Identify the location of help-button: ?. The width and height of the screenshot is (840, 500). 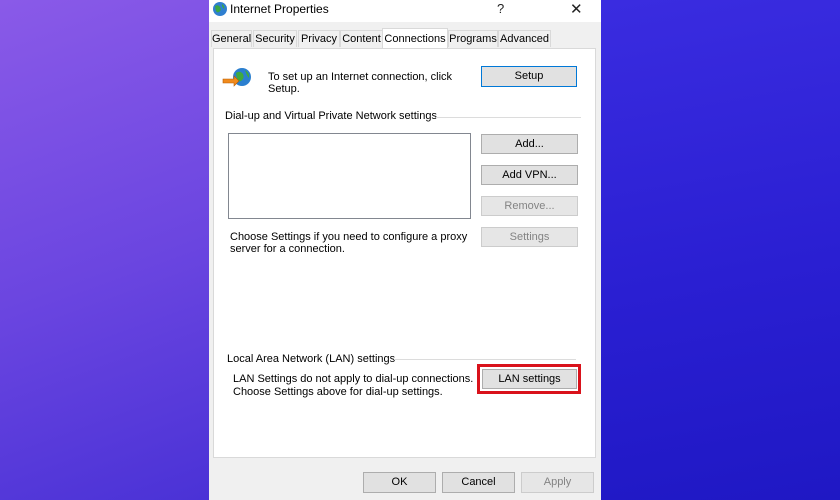
(500, 8).